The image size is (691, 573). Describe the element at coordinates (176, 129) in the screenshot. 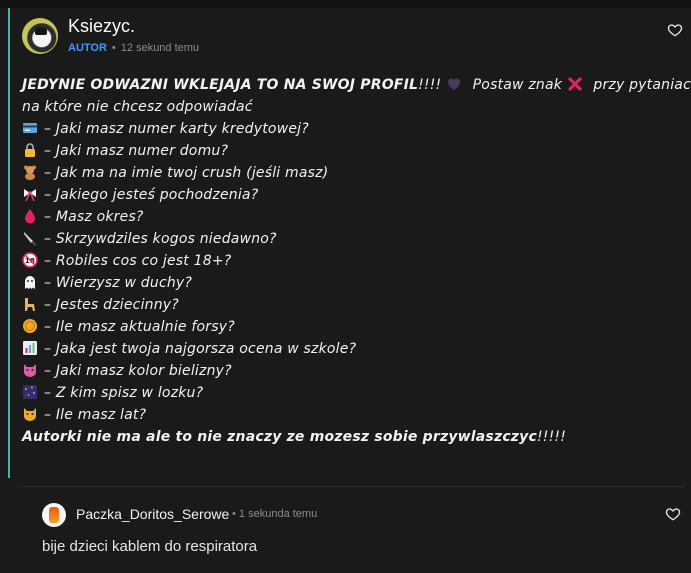

I see `question-text: – Jaki masz numer karty kredytowej?` at that location.